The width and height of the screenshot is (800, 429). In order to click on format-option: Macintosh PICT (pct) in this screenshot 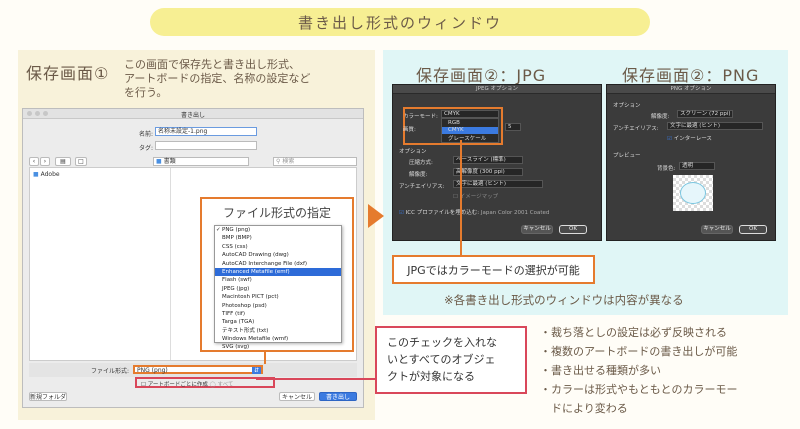, I will do `click(278, 297)`.